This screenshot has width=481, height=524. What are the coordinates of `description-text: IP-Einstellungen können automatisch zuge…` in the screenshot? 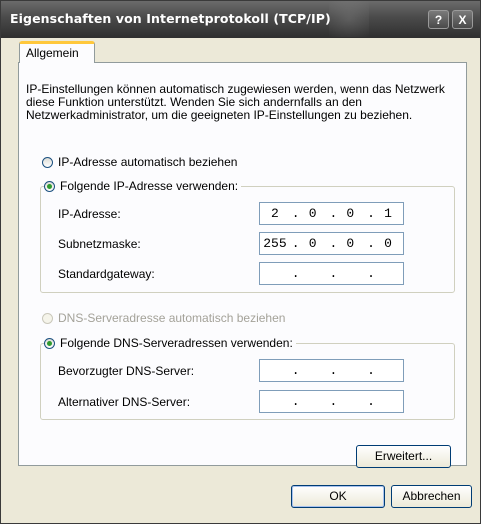 It's located at (235, 102).